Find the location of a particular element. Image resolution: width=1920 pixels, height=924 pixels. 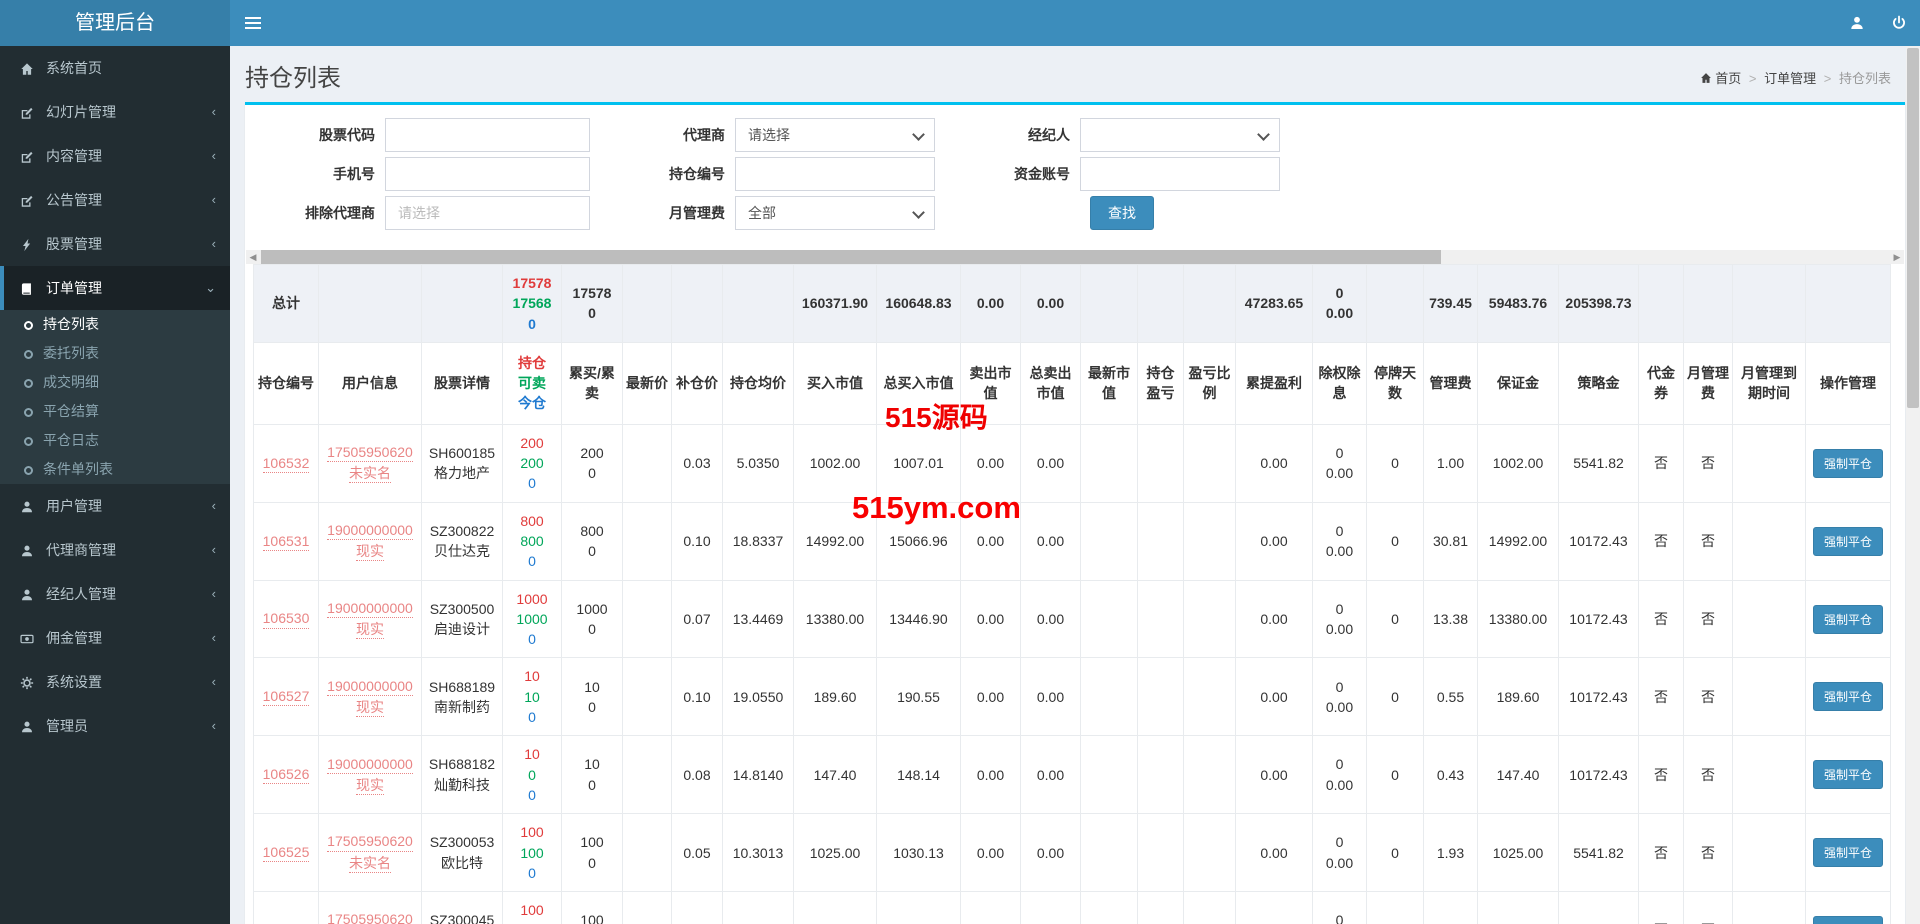

position-id-link: 106532 is located at coordinates (286, 463).